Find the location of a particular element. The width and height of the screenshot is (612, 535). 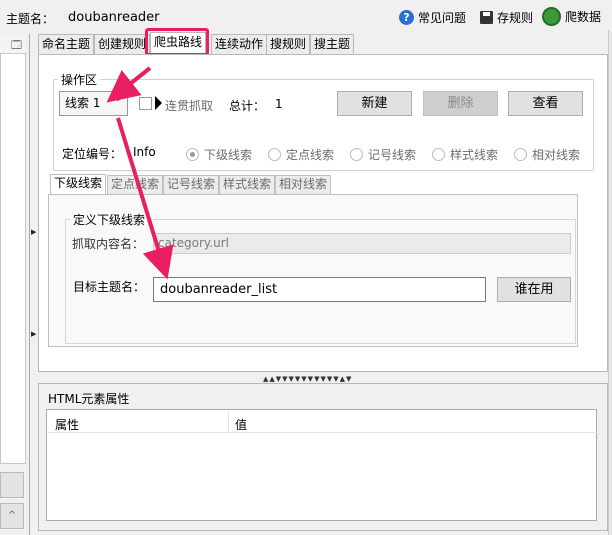

arrow-to-thread-select is located at coordinates (129, 84).